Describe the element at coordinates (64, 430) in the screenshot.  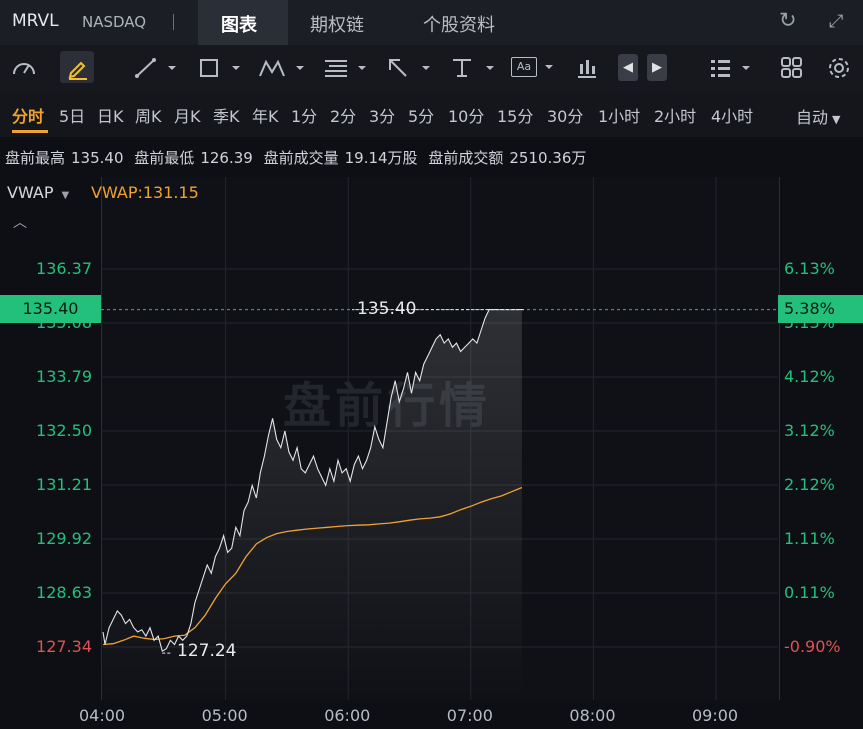
I see `y-tick-label: 132.50` at that location.